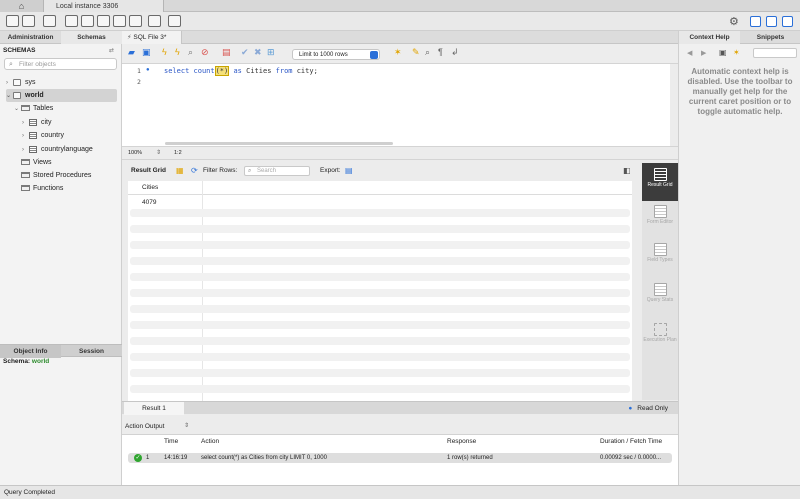 The width and height of the screenshot is (800, 499). Describe the element at coordinates (194, 170) in the screenshot. I see `refresh-icon: ⟳` at that location.